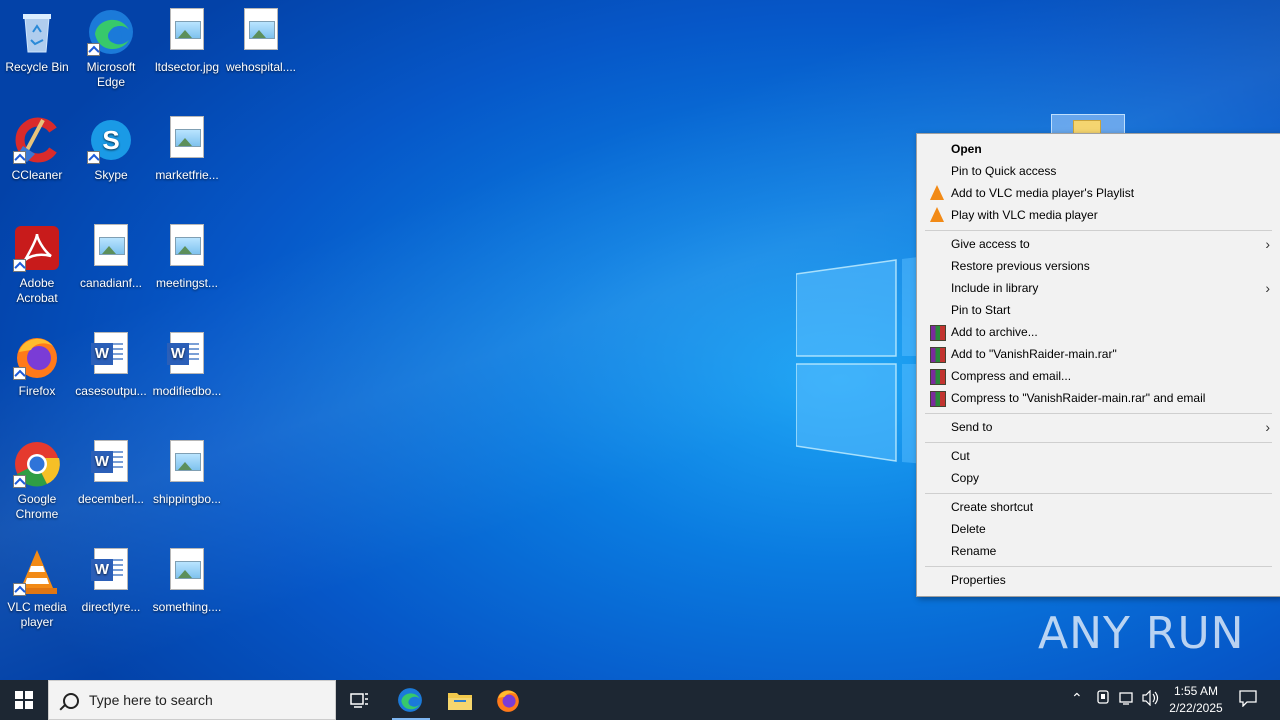 The width and height of the screenshot is (1280, 720). I want to click on menu-item-label: Create shortcut, so click(992, 507).